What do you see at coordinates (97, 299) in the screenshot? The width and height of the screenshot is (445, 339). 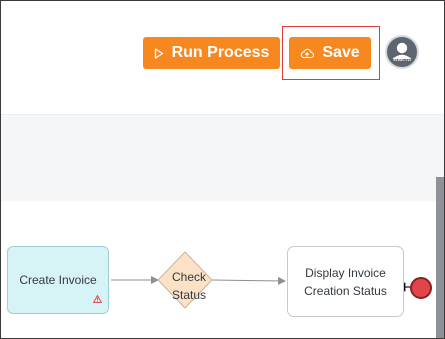 I see `warning-triangle-icon` at bounding box center [97, 299].